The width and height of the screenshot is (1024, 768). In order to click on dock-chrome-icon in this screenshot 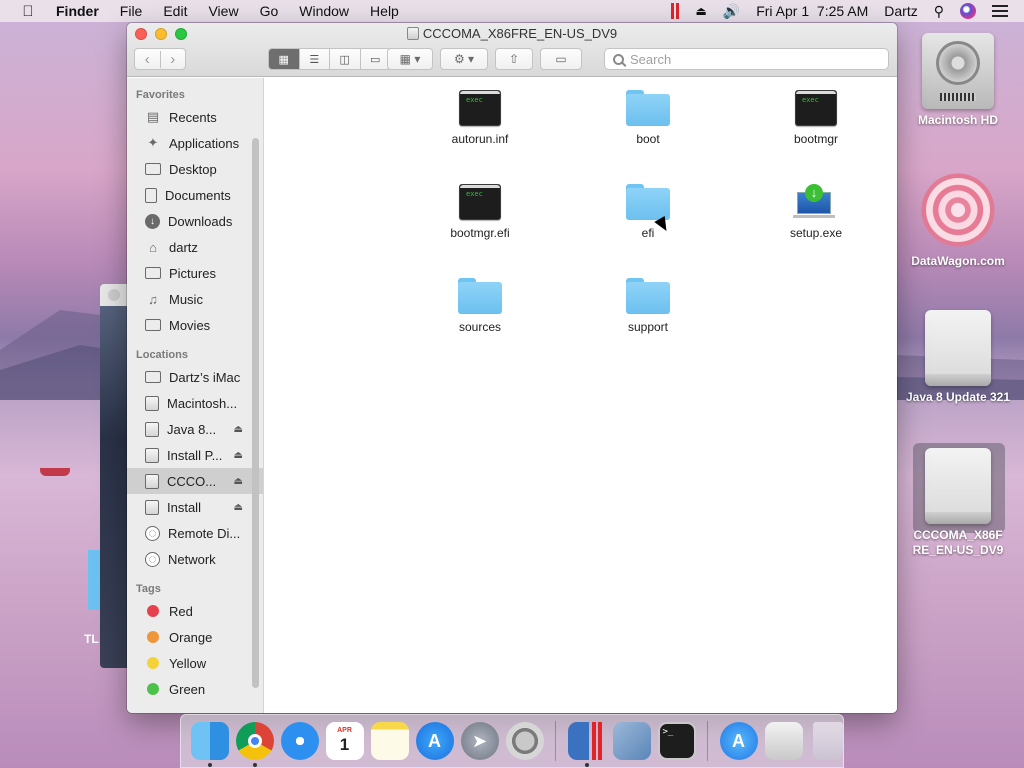, I will do `click(254, 744)`.